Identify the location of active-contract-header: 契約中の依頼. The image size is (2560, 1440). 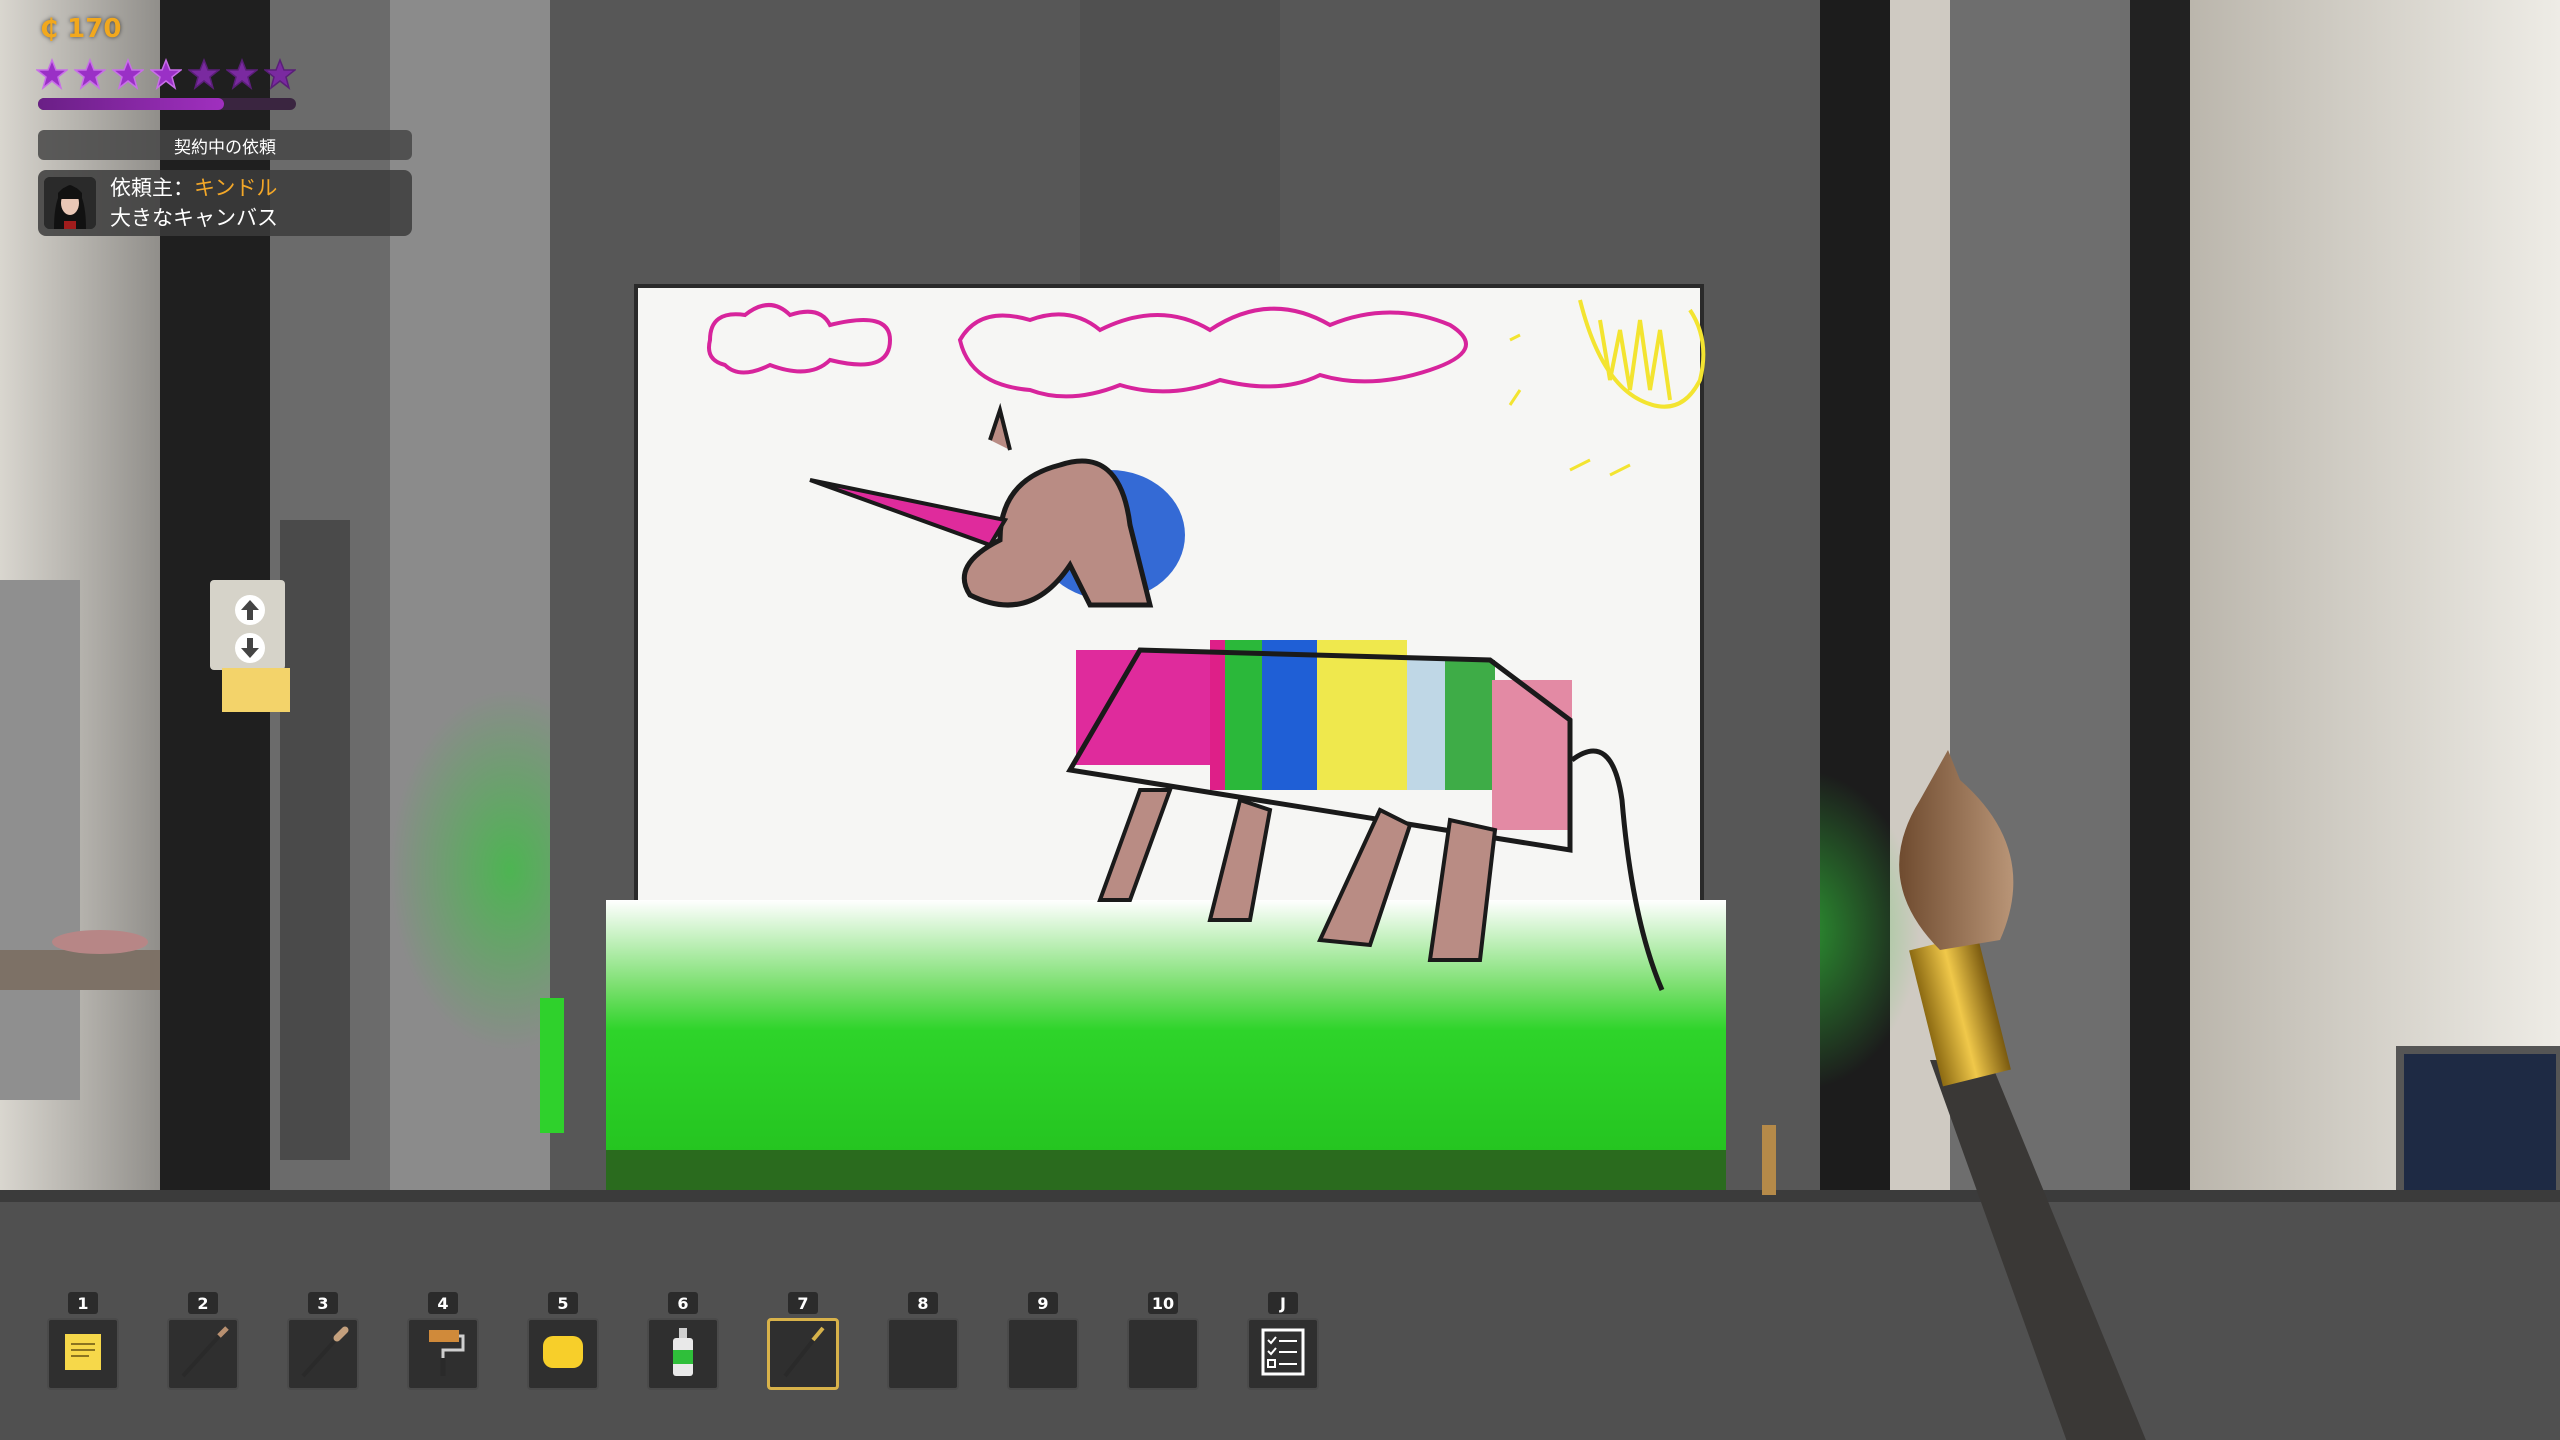
(225, 145).